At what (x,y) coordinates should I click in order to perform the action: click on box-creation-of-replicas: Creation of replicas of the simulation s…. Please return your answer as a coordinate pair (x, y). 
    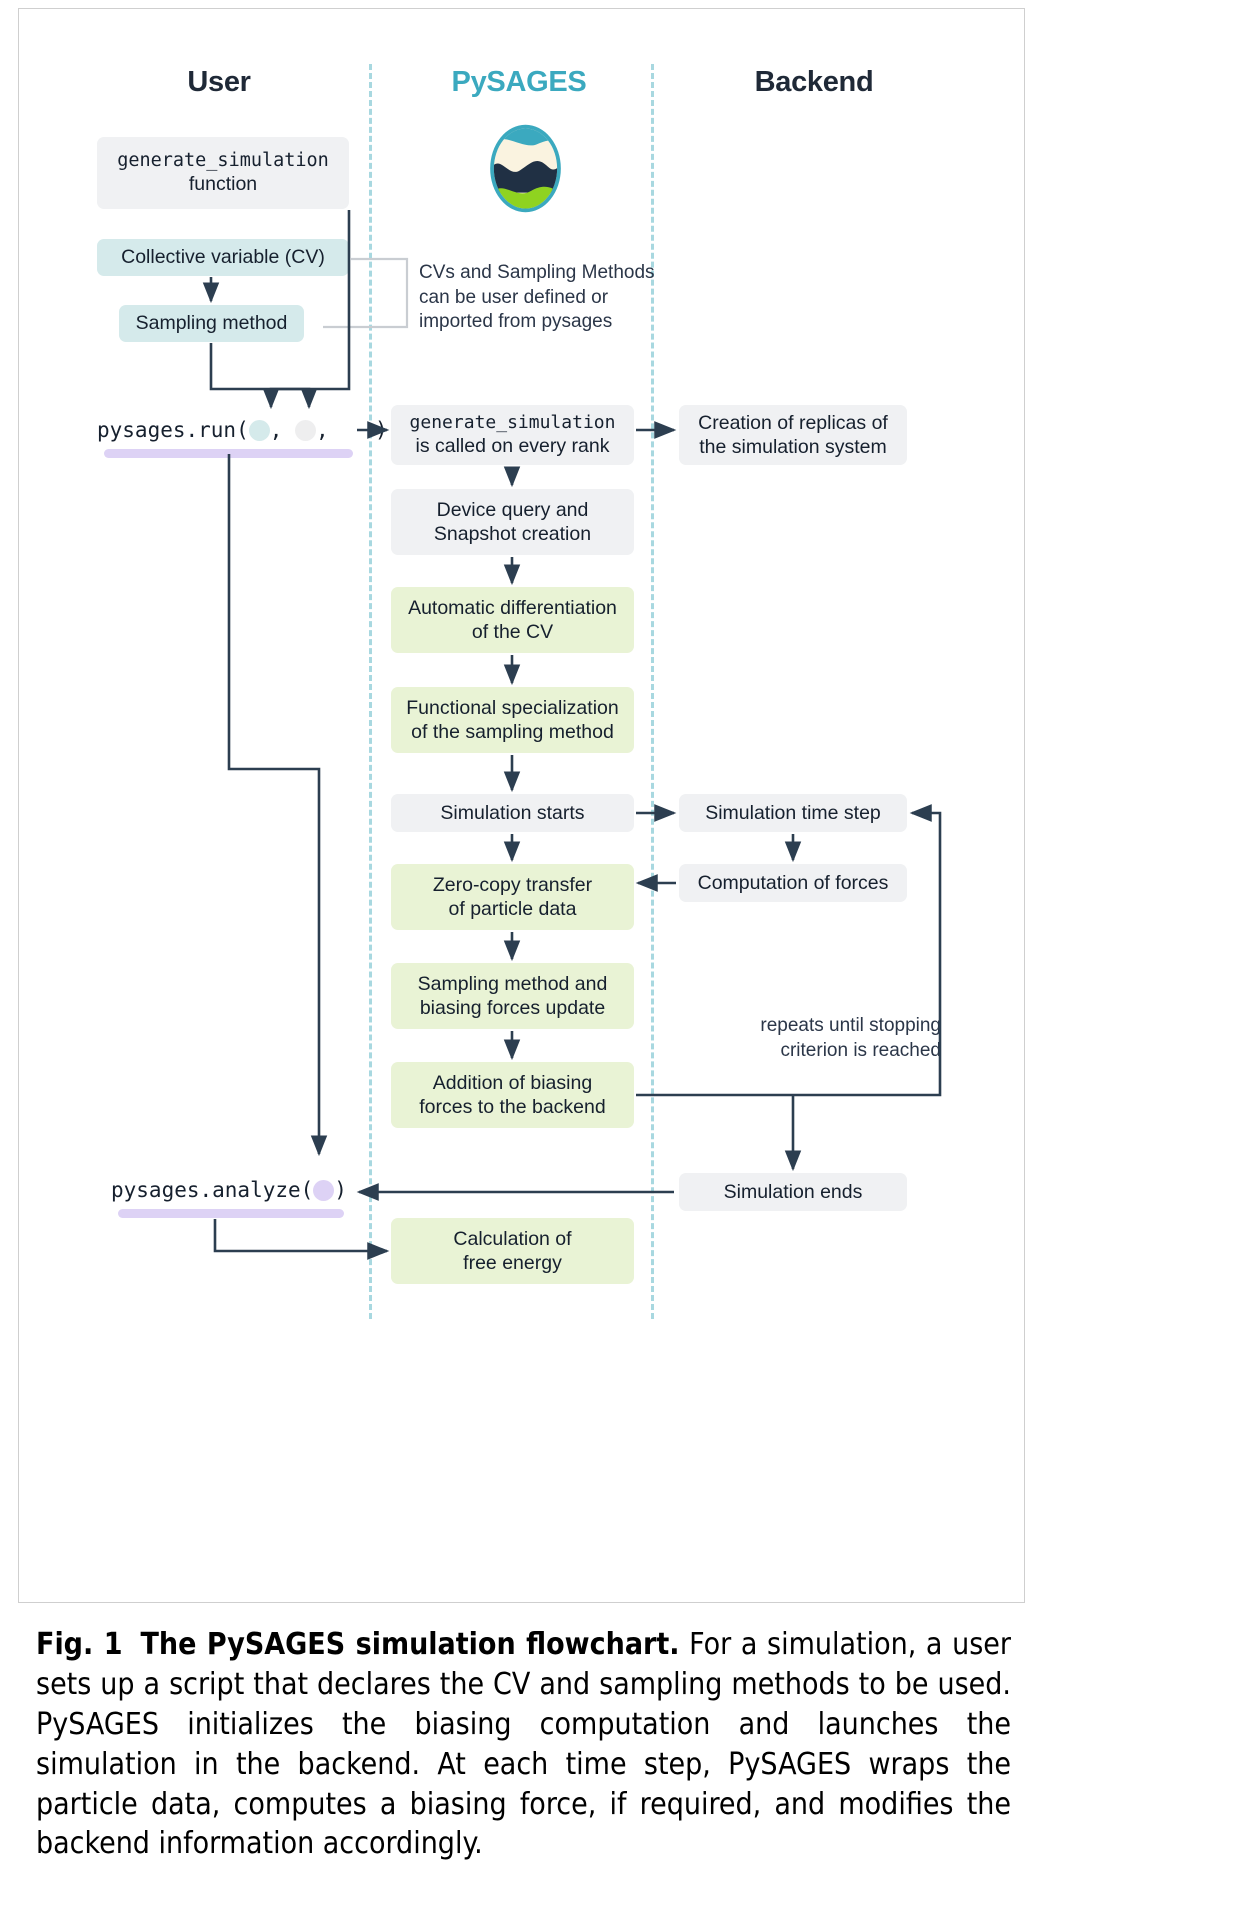
    Looking at the image, I should click on (793, 435).